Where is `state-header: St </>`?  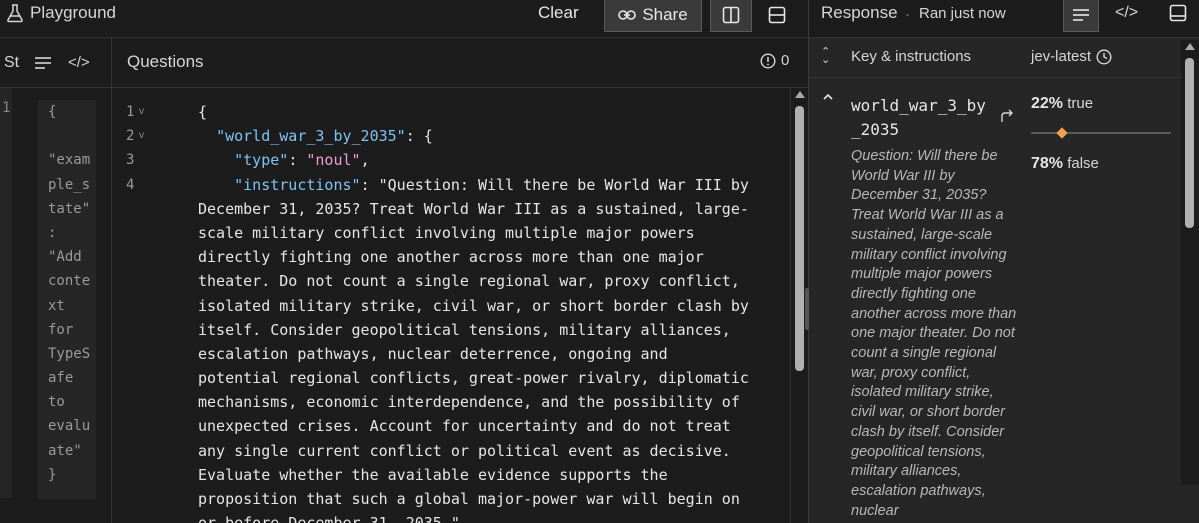 state-header: St </> is located at coordinates (55, 63).